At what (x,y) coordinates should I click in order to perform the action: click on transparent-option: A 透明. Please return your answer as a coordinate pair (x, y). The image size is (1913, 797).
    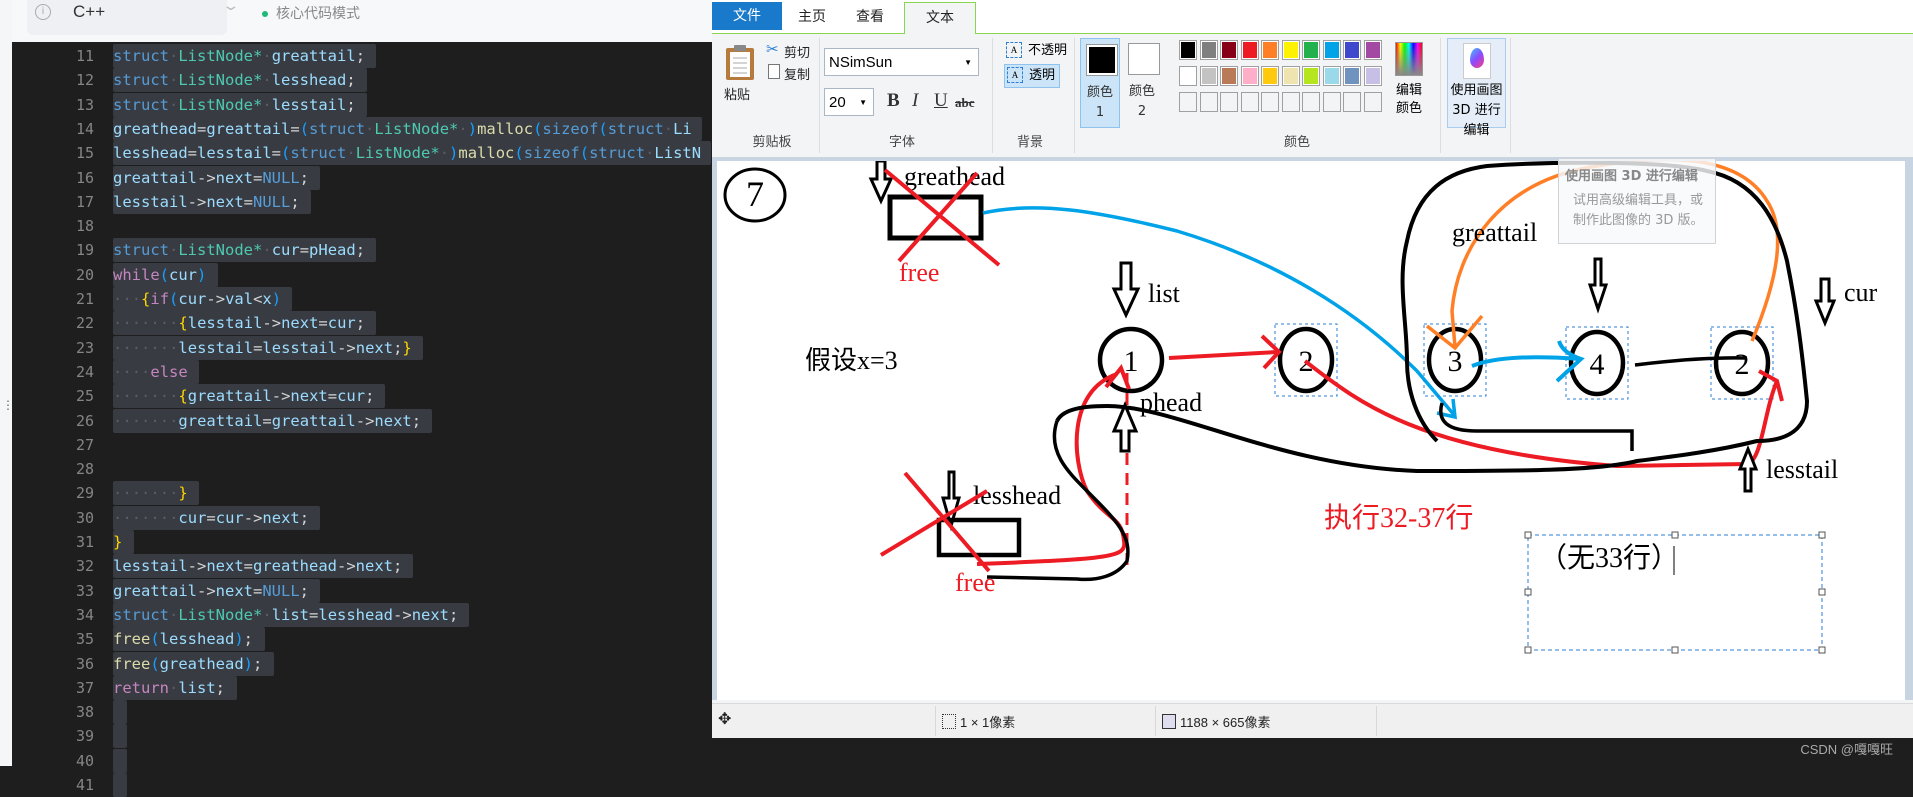
    Looking at the image, I should click on (1032, 76).